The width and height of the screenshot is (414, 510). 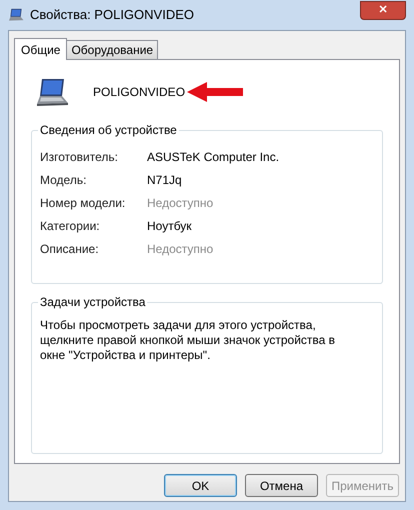 What do you see at coordinates (281, 485) in the screenshot?
I see `dialog-button: Отмена` at bounding box center [281, 485].